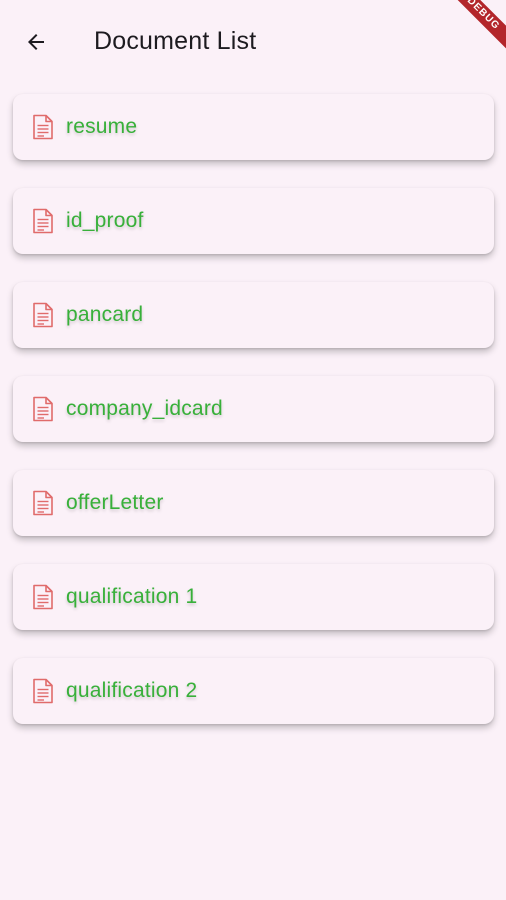 Image resolution: width=506 pixels, height=900 pixels. What do you see at coordinates (144, 408) in the screenshot?
I see `document-name: company_idcard` at bounding box center [144, 408].